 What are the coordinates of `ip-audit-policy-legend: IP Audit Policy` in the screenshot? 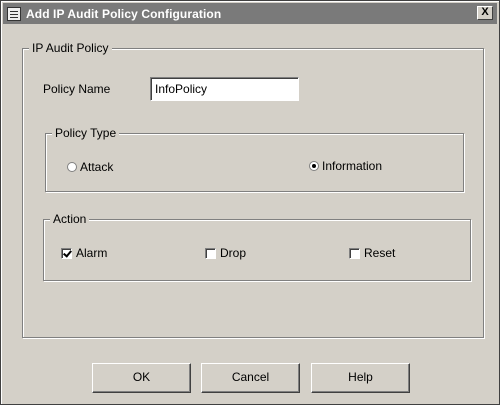 It's located at (70, 48).